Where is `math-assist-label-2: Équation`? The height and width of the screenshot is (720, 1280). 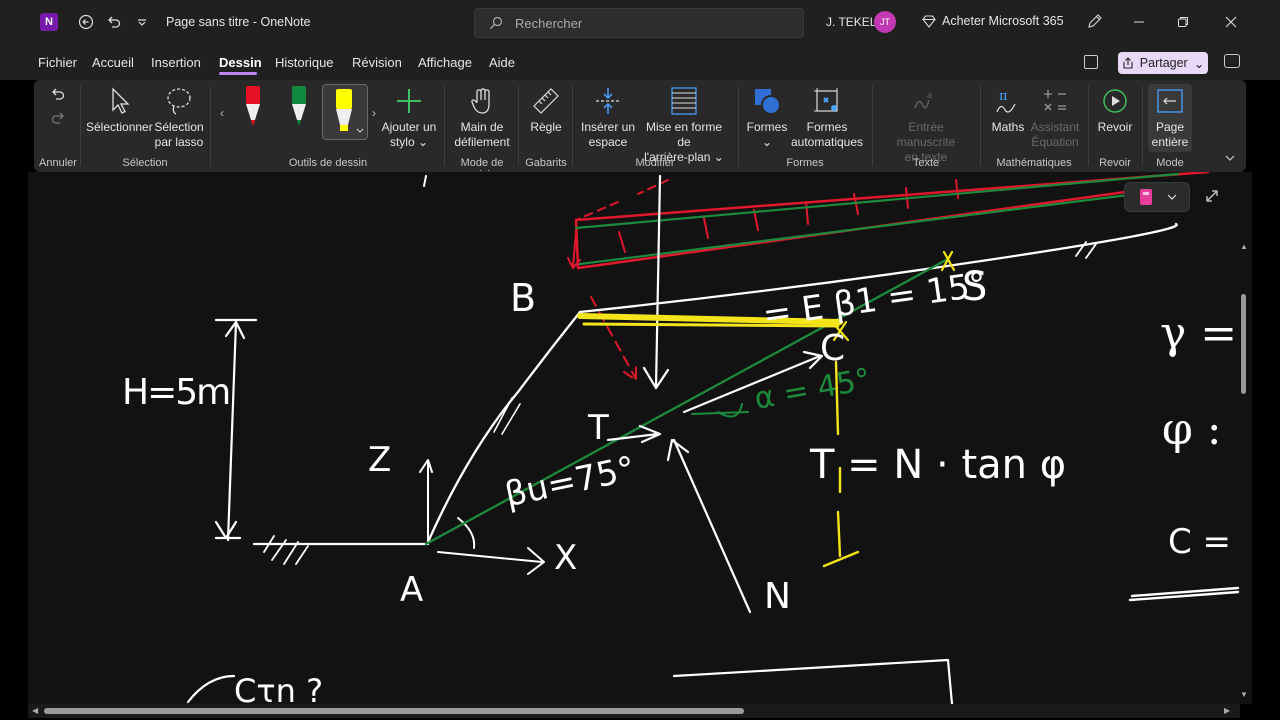 math-assist-label-2: Équation is located at coordinates (1055, 142).